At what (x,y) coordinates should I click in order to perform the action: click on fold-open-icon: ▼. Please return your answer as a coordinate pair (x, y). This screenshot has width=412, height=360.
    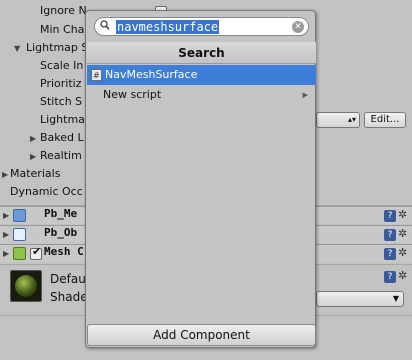
    Looking at the image, I should click on (17, 48).